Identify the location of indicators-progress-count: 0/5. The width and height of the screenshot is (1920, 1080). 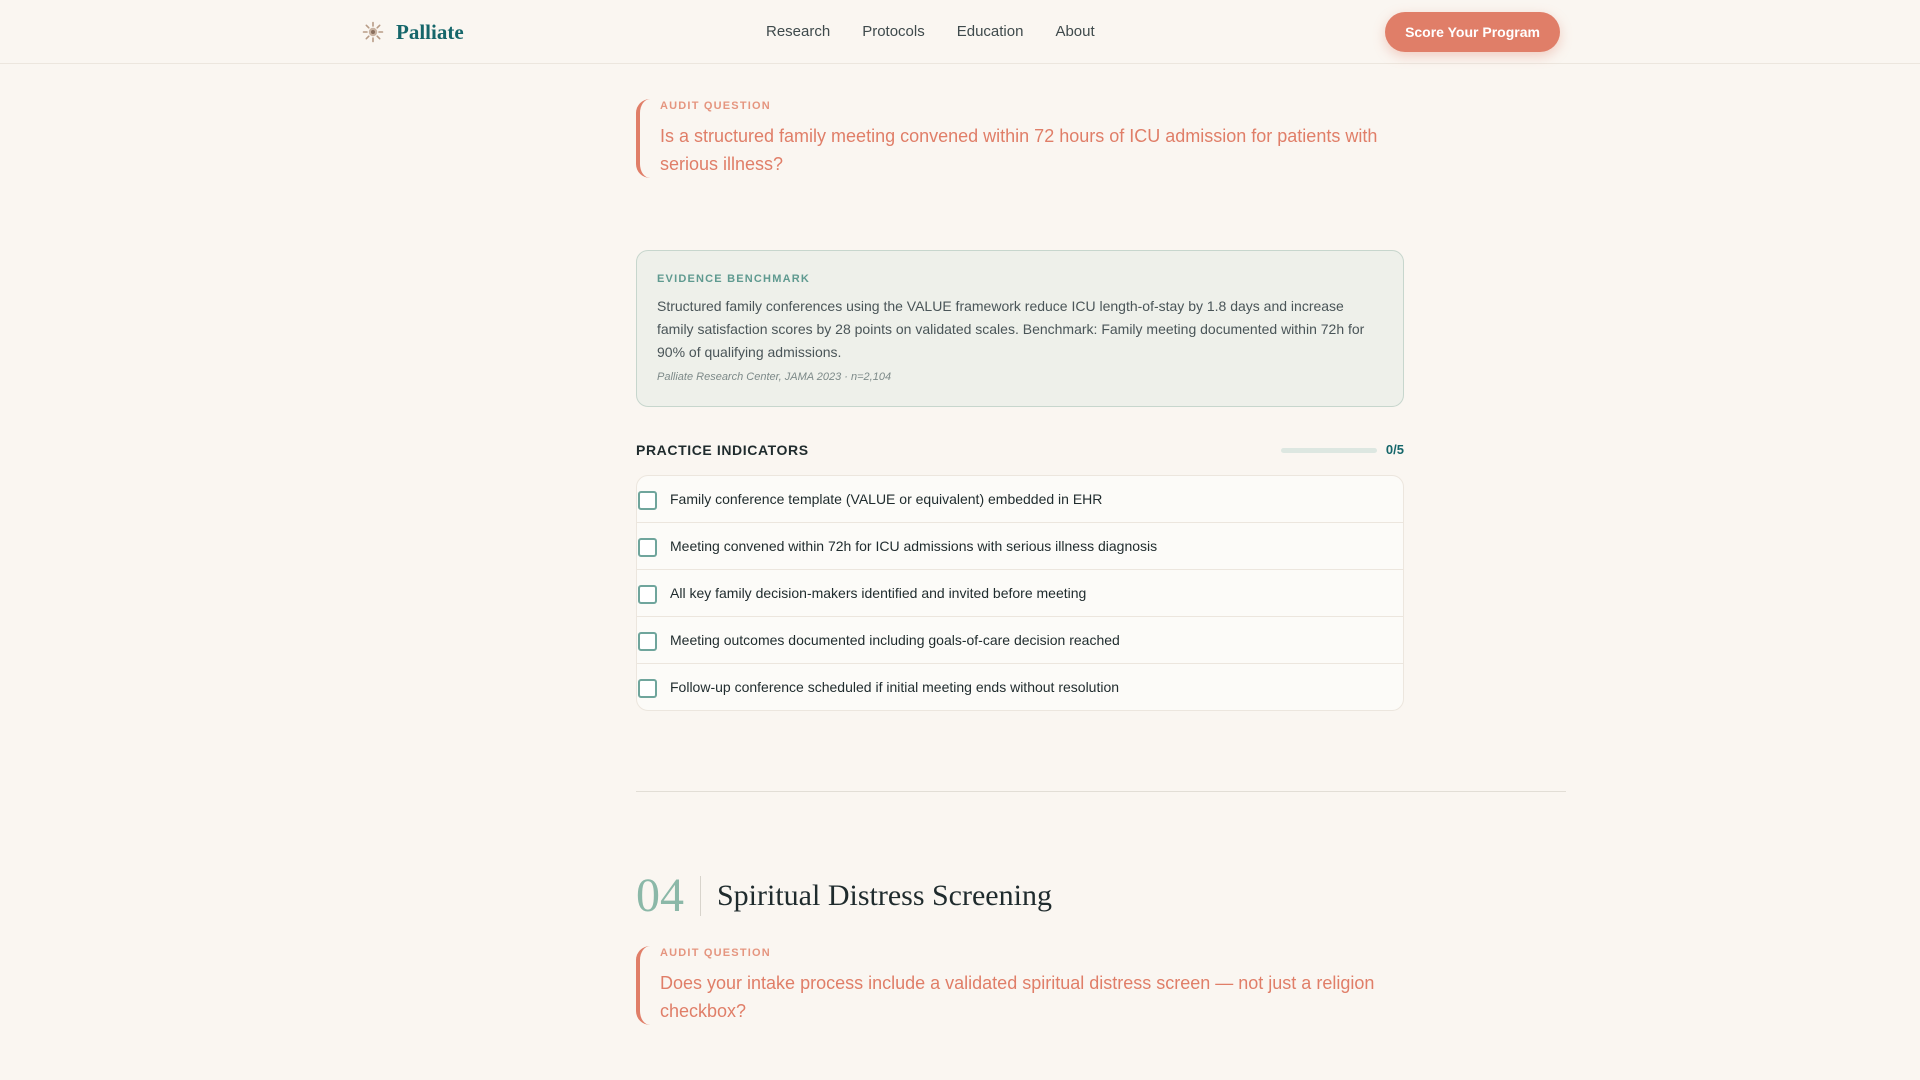
(1394, 449).